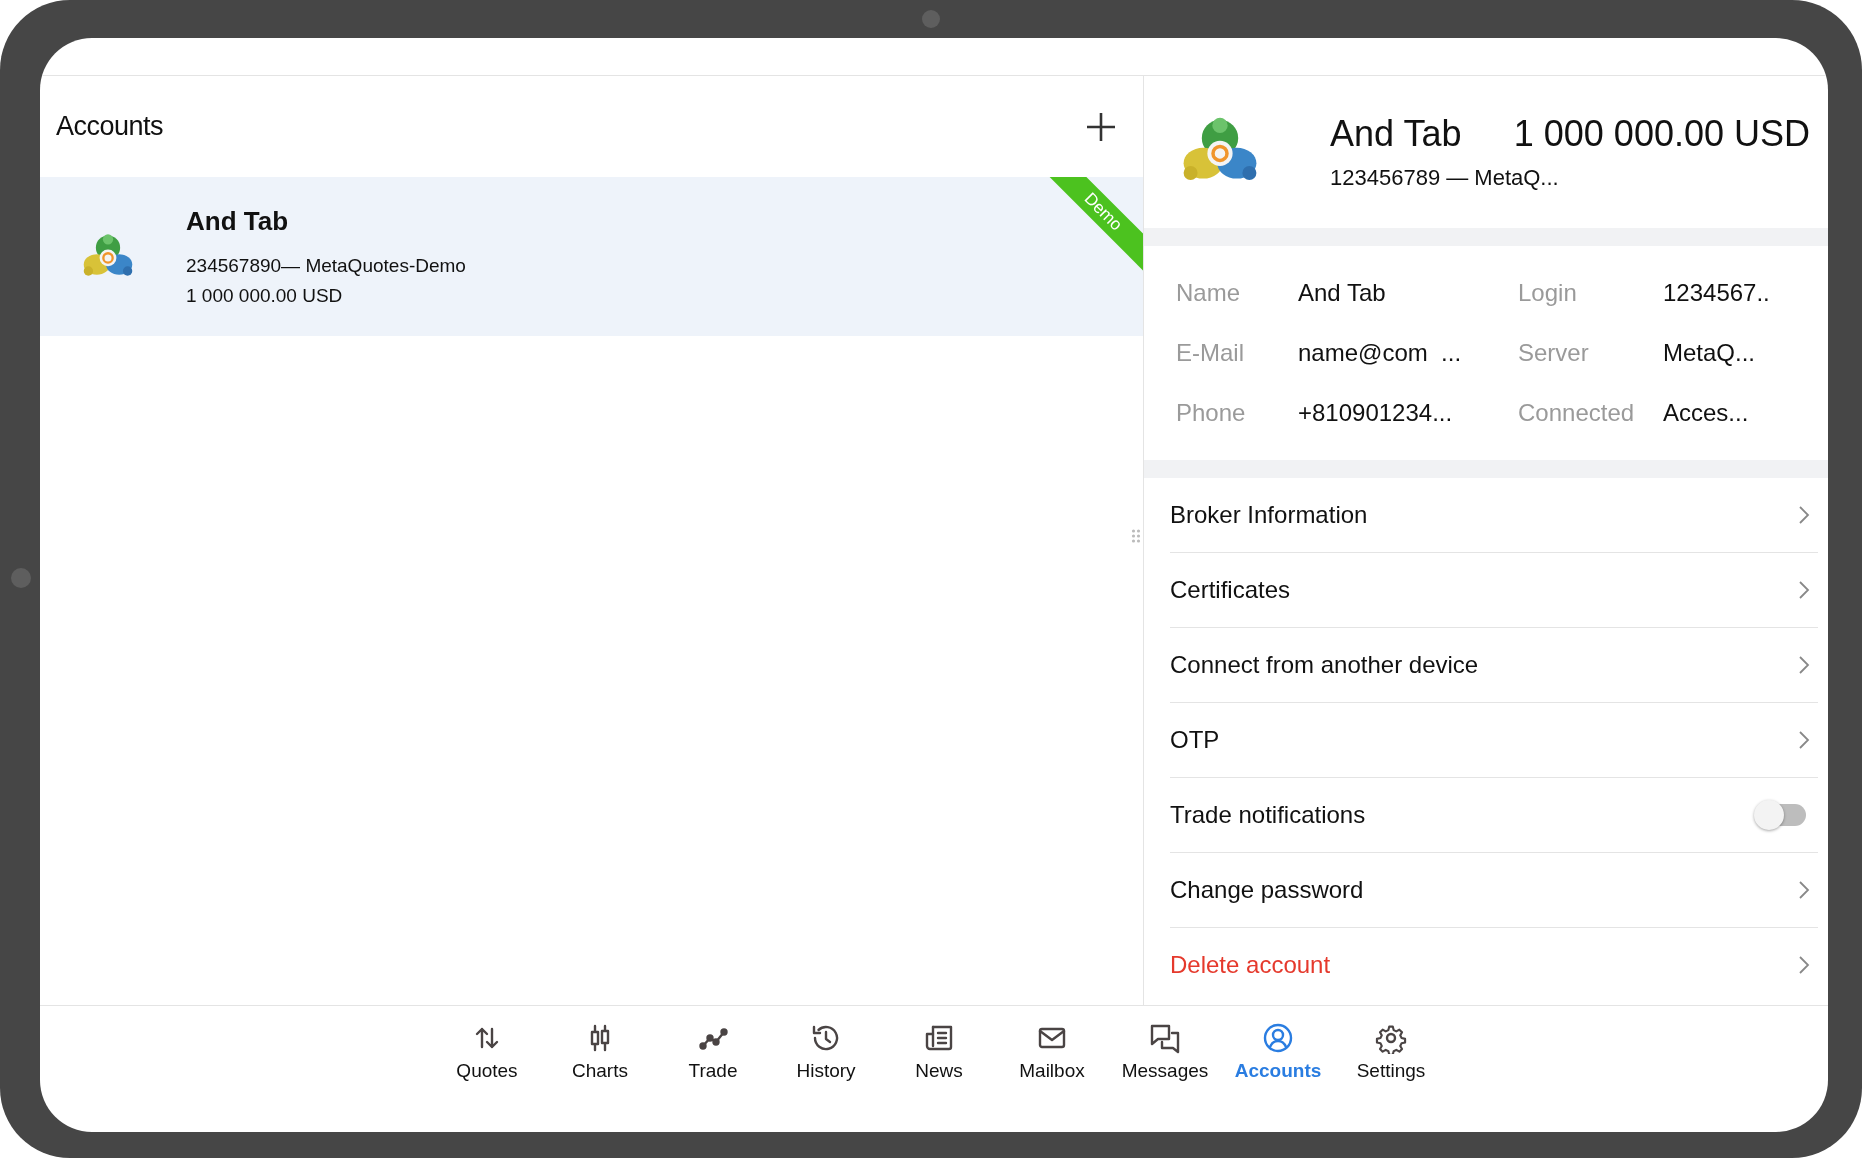  What do you see at coordinates (1494, 965) in the screenshot?
I see `menu-item: Delete account` at bounding box center [1494, 965].